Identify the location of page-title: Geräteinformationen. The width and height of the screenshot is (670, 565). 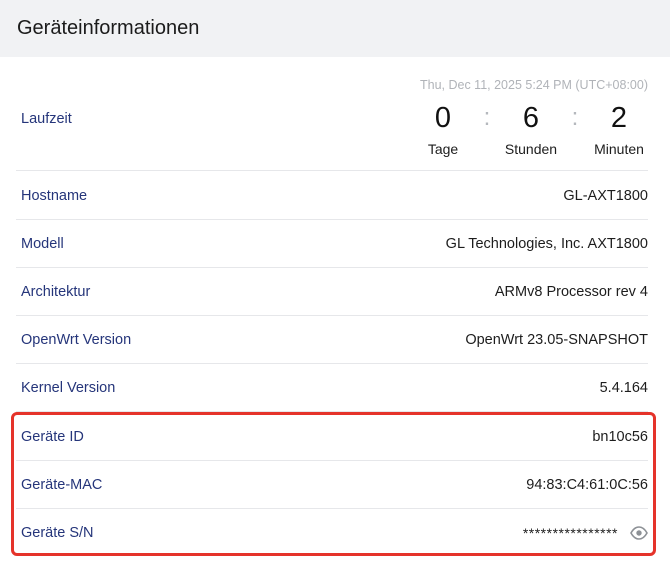
(108, 28).